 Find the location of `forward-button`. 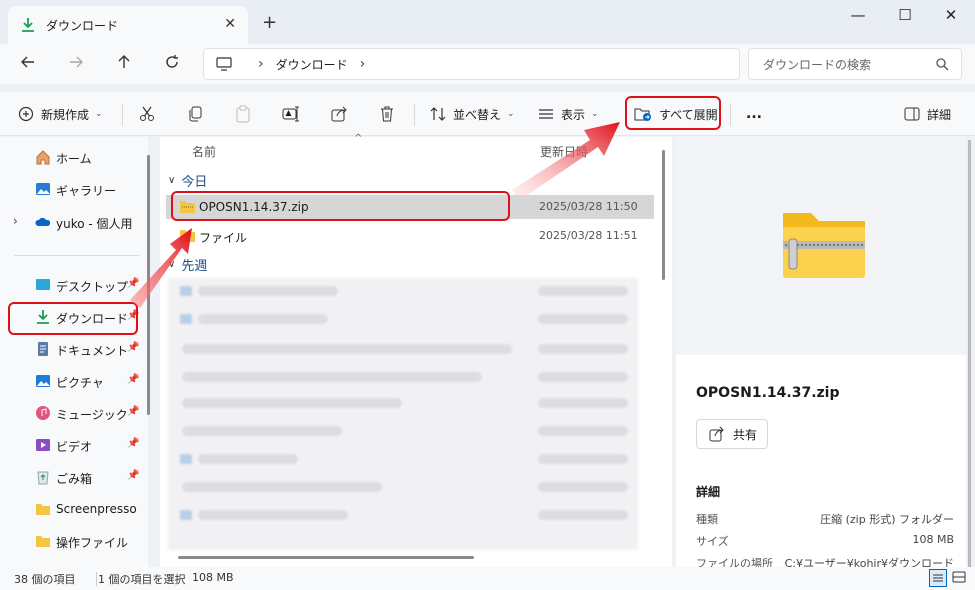

forward-button is located at coordinates (76, 65).